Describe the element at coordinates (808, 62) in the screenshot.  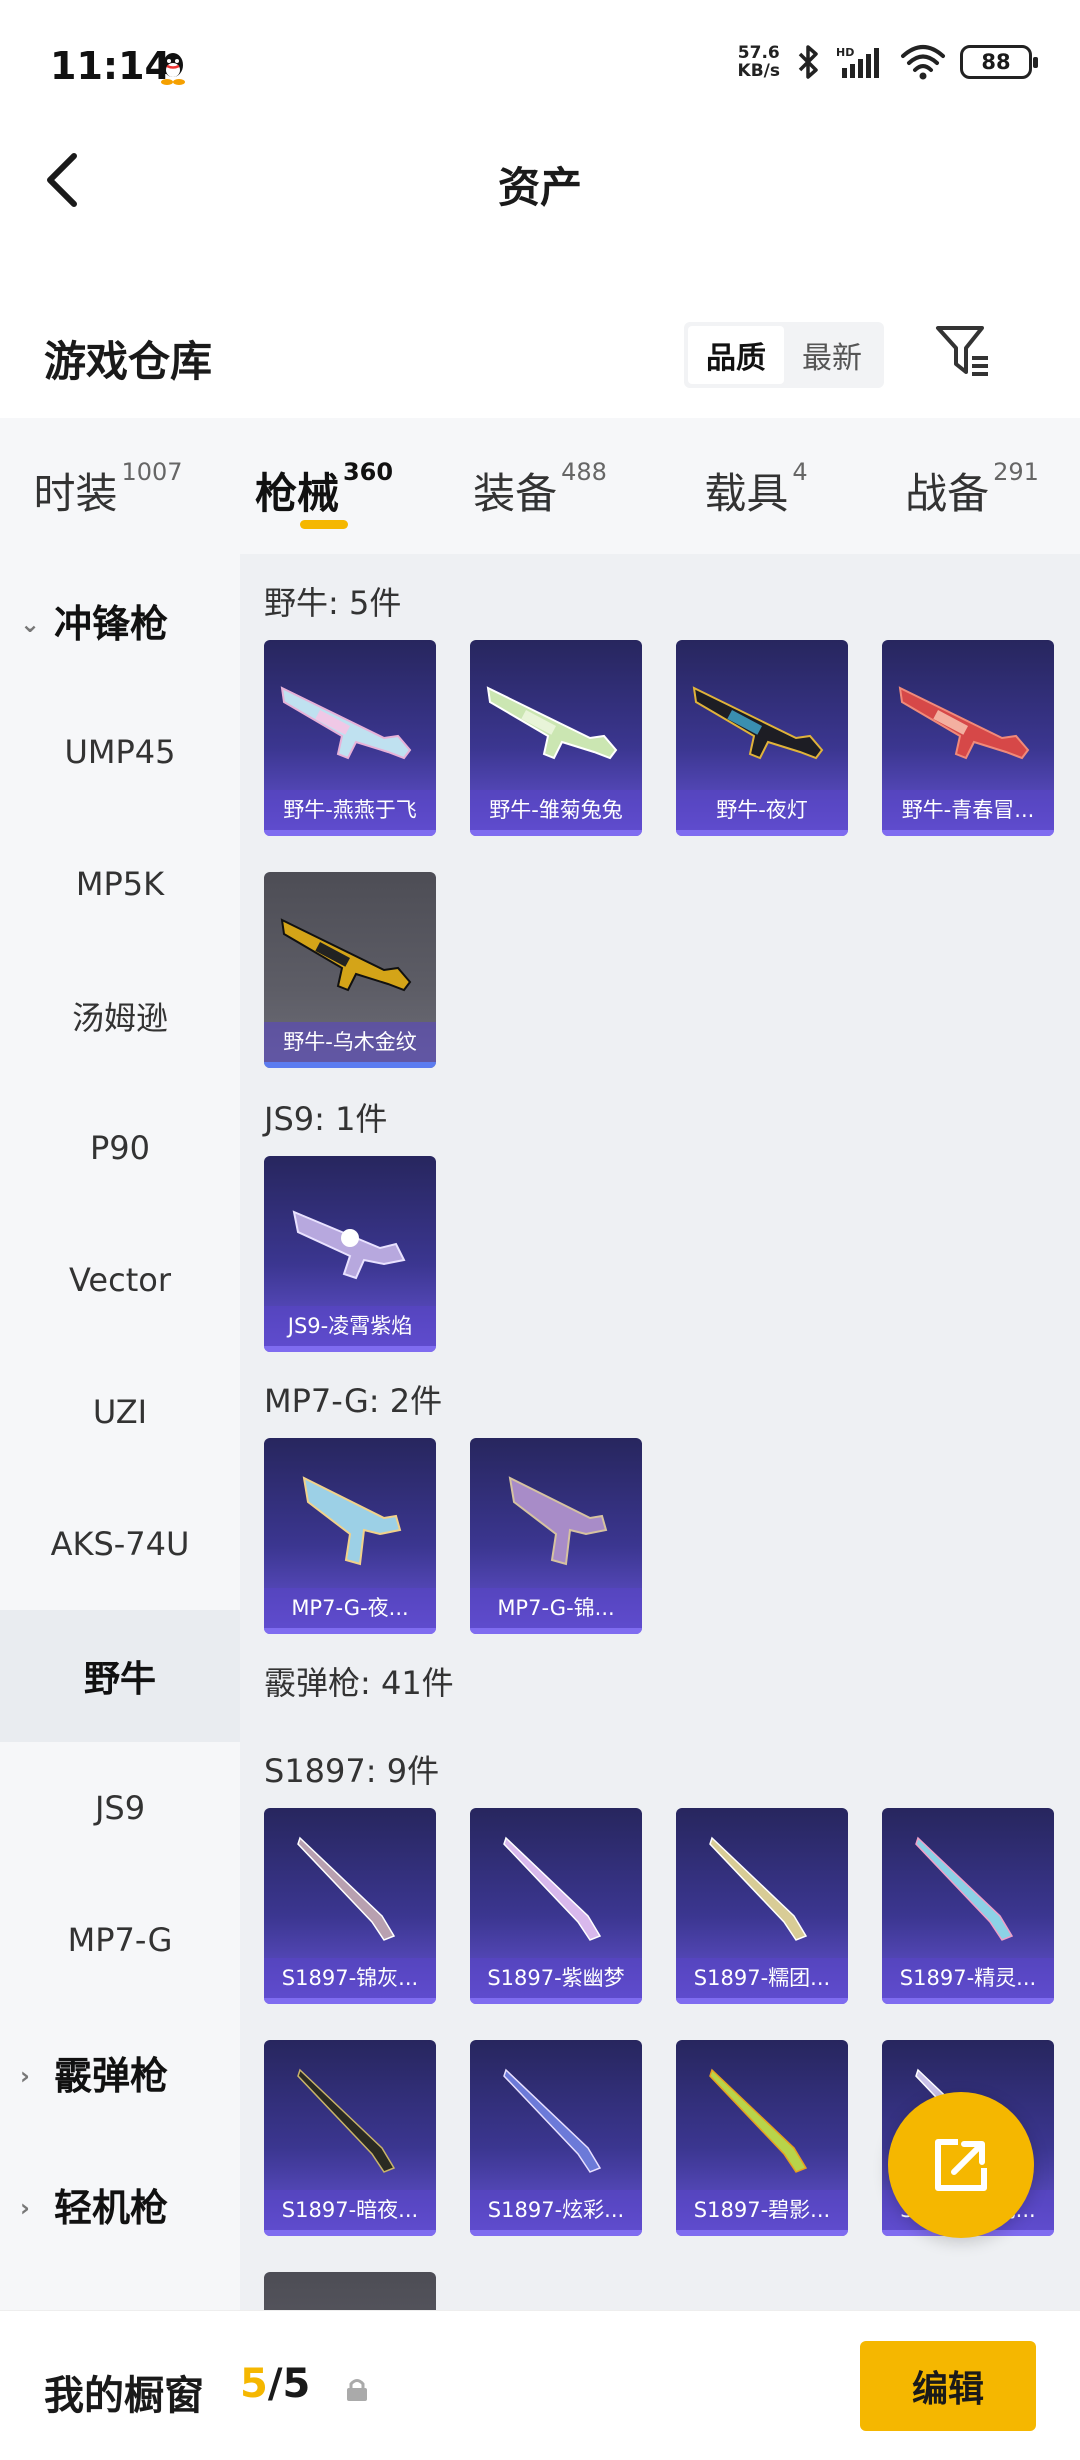
I see `bluetooth-icon` at that location.